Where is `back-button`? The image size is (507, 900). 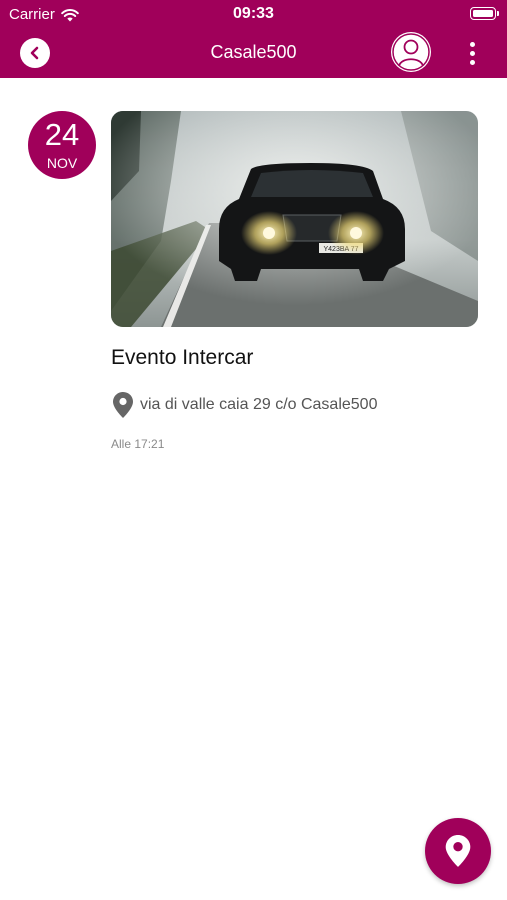 back-button is located at coordinates (35, 53).